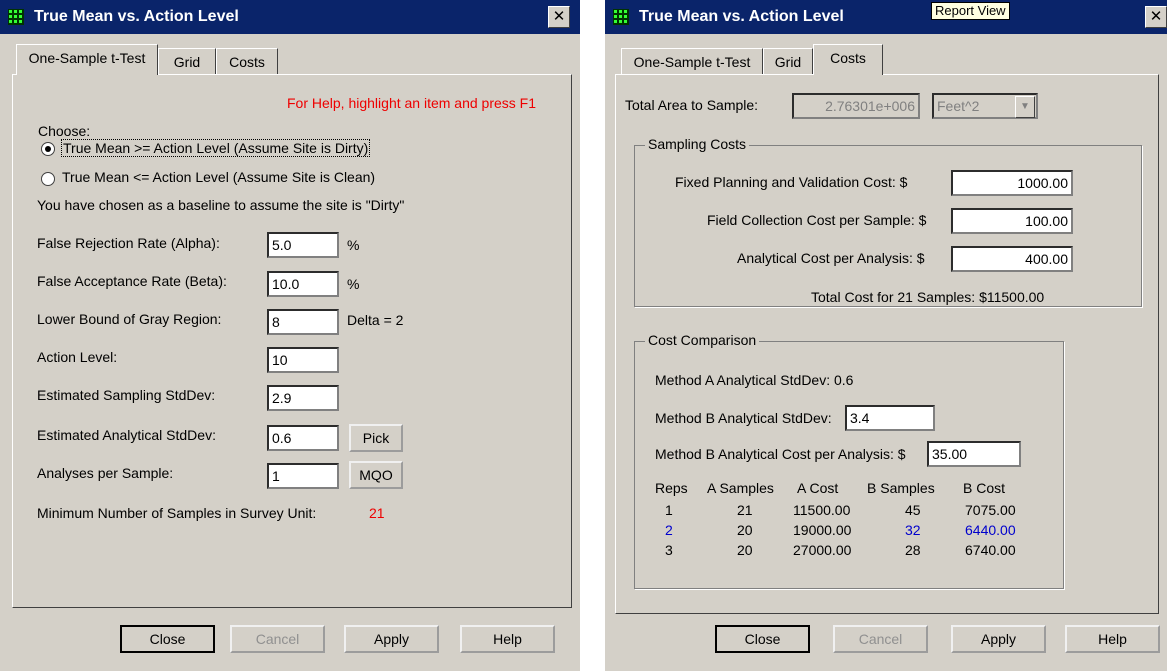 The height and width of the screenshot is (671, 1167). Describe the element at coordinates (974, 454) in the screenshot. I see `method-b-cost-input: 35.00` at that location.